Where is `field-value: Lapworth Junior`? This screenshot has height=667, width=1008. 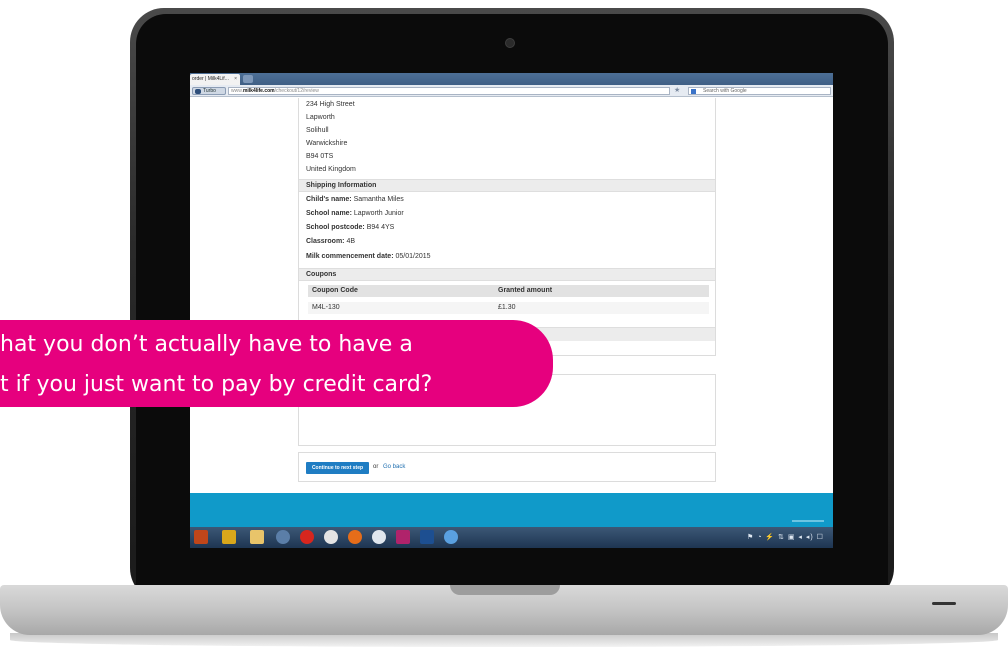 field-value: Lapworth Junior is located at coordinates (378, 213).